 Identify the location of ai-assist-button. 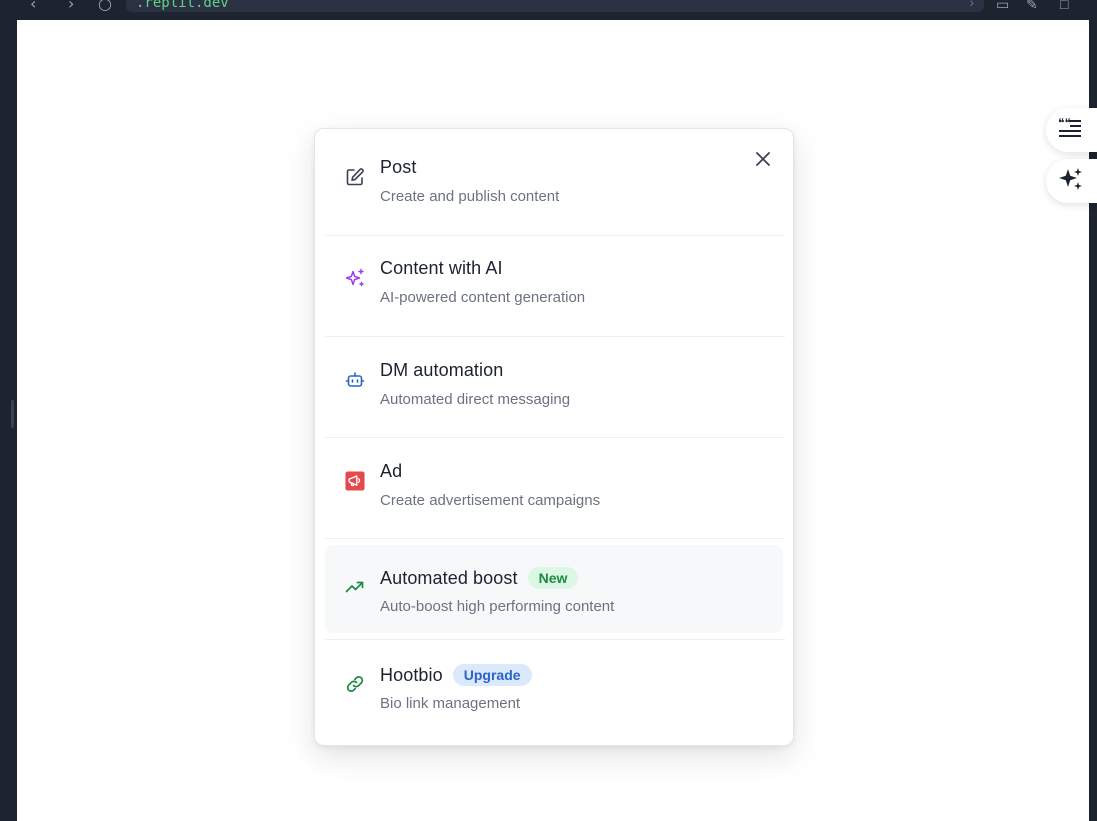
(1071, 181).